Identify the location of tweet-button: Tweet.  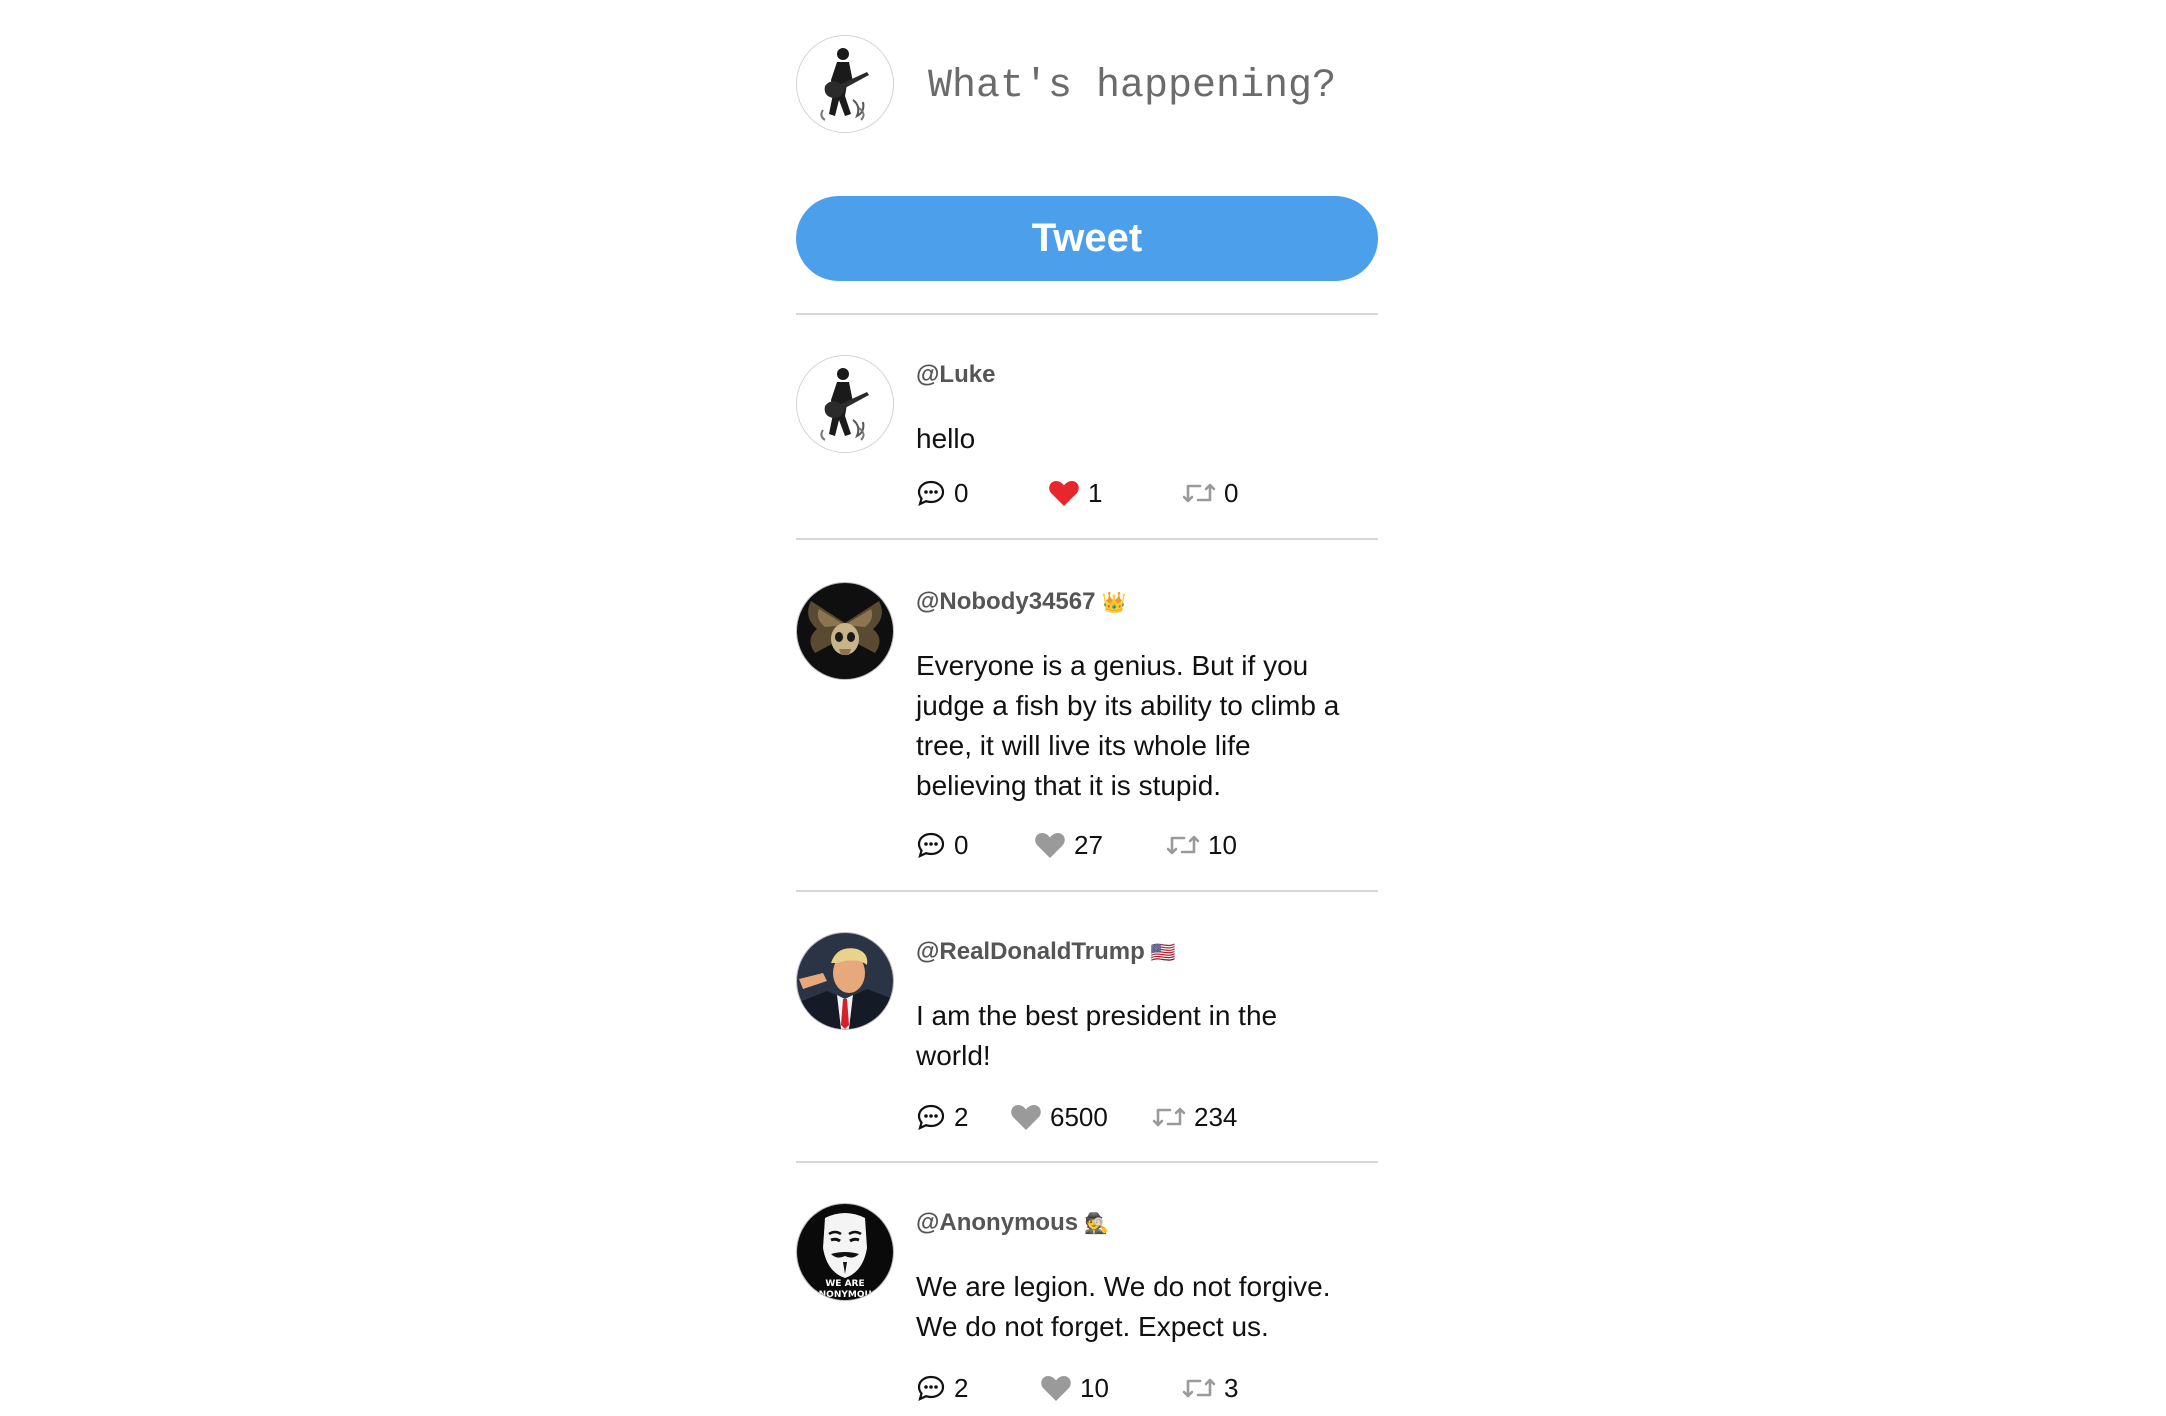
(1087, 238).